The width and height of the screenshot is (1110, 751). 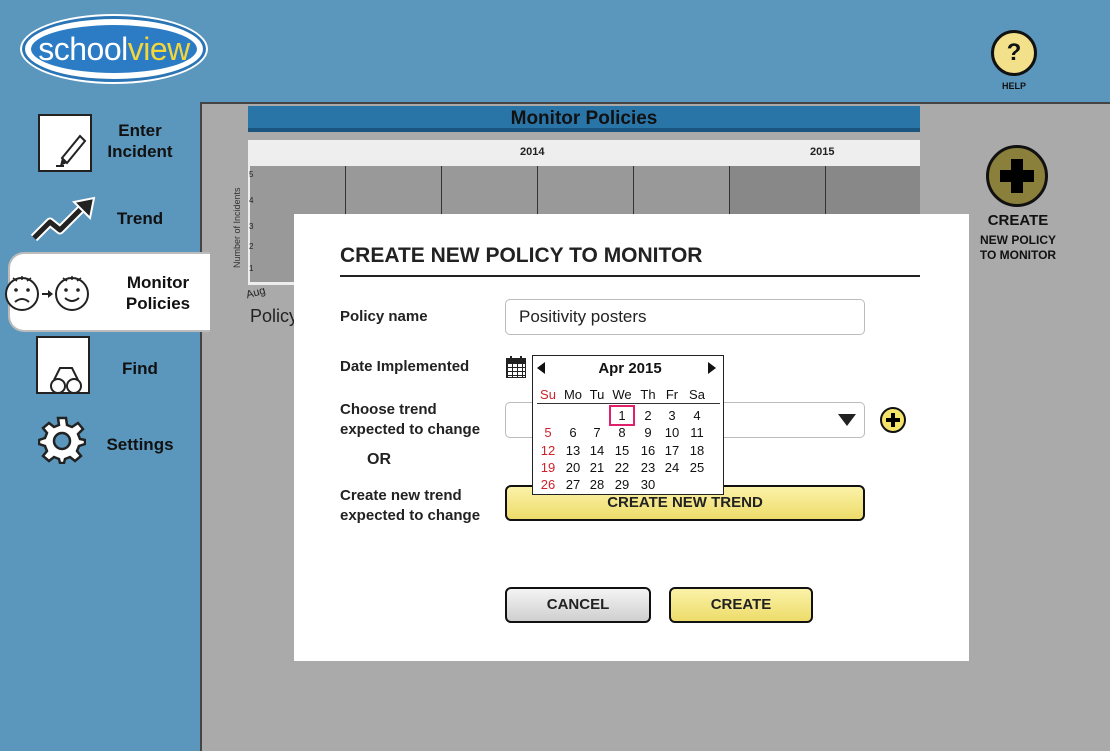 I want to click on sad-to-happy-face-icon, so click(x=47, y=293).